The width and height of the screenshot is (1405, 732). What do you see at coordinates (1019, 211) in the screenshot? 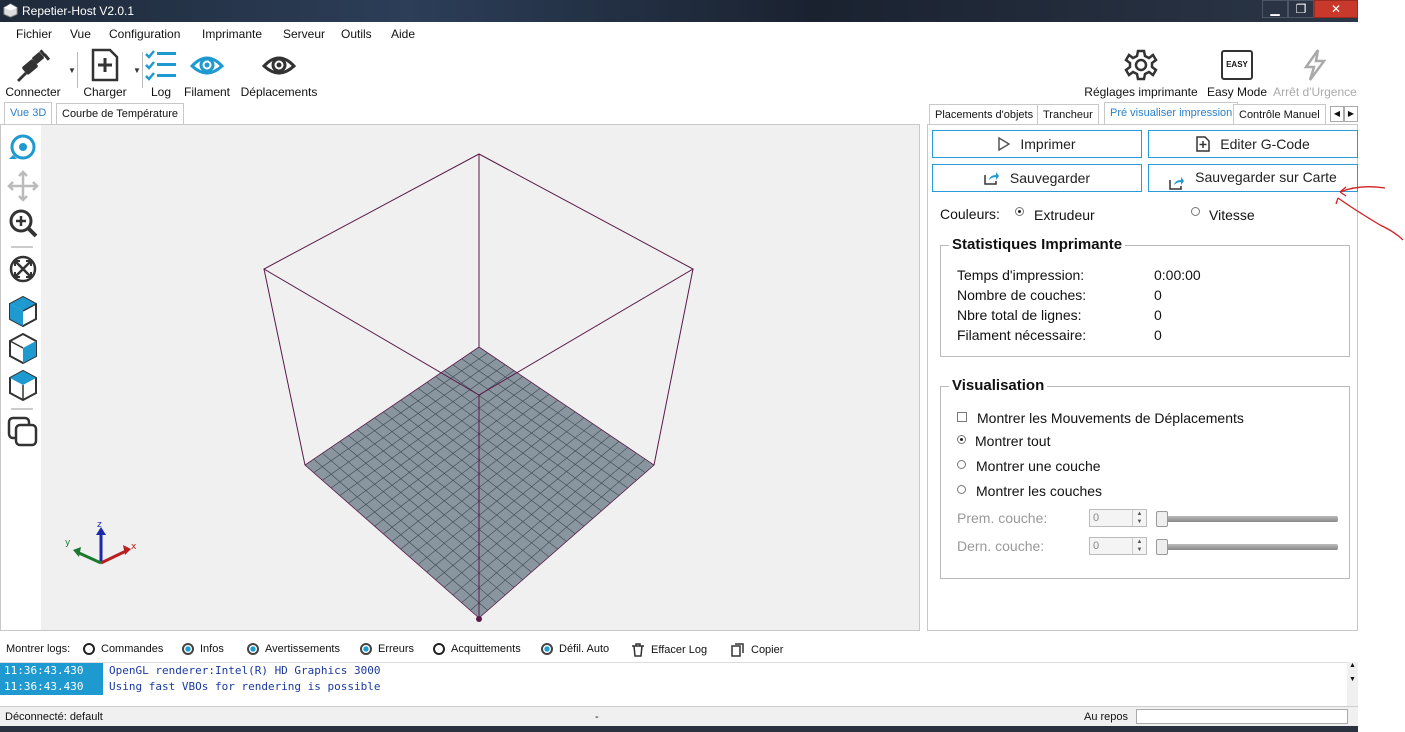
I see `color-extruder-radio` at bounding box center [1019, 211].